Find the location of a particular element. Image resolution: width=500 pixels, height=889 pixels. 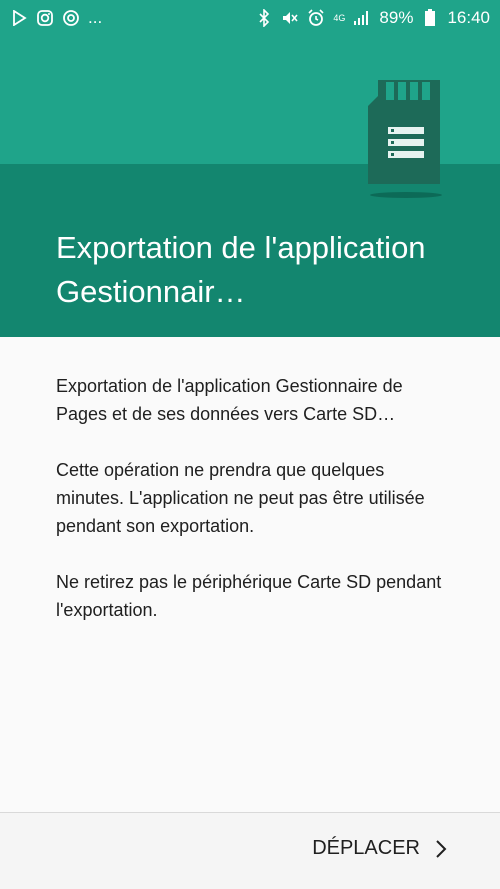

bluetooth-icon is located at coordinates (264, 18).